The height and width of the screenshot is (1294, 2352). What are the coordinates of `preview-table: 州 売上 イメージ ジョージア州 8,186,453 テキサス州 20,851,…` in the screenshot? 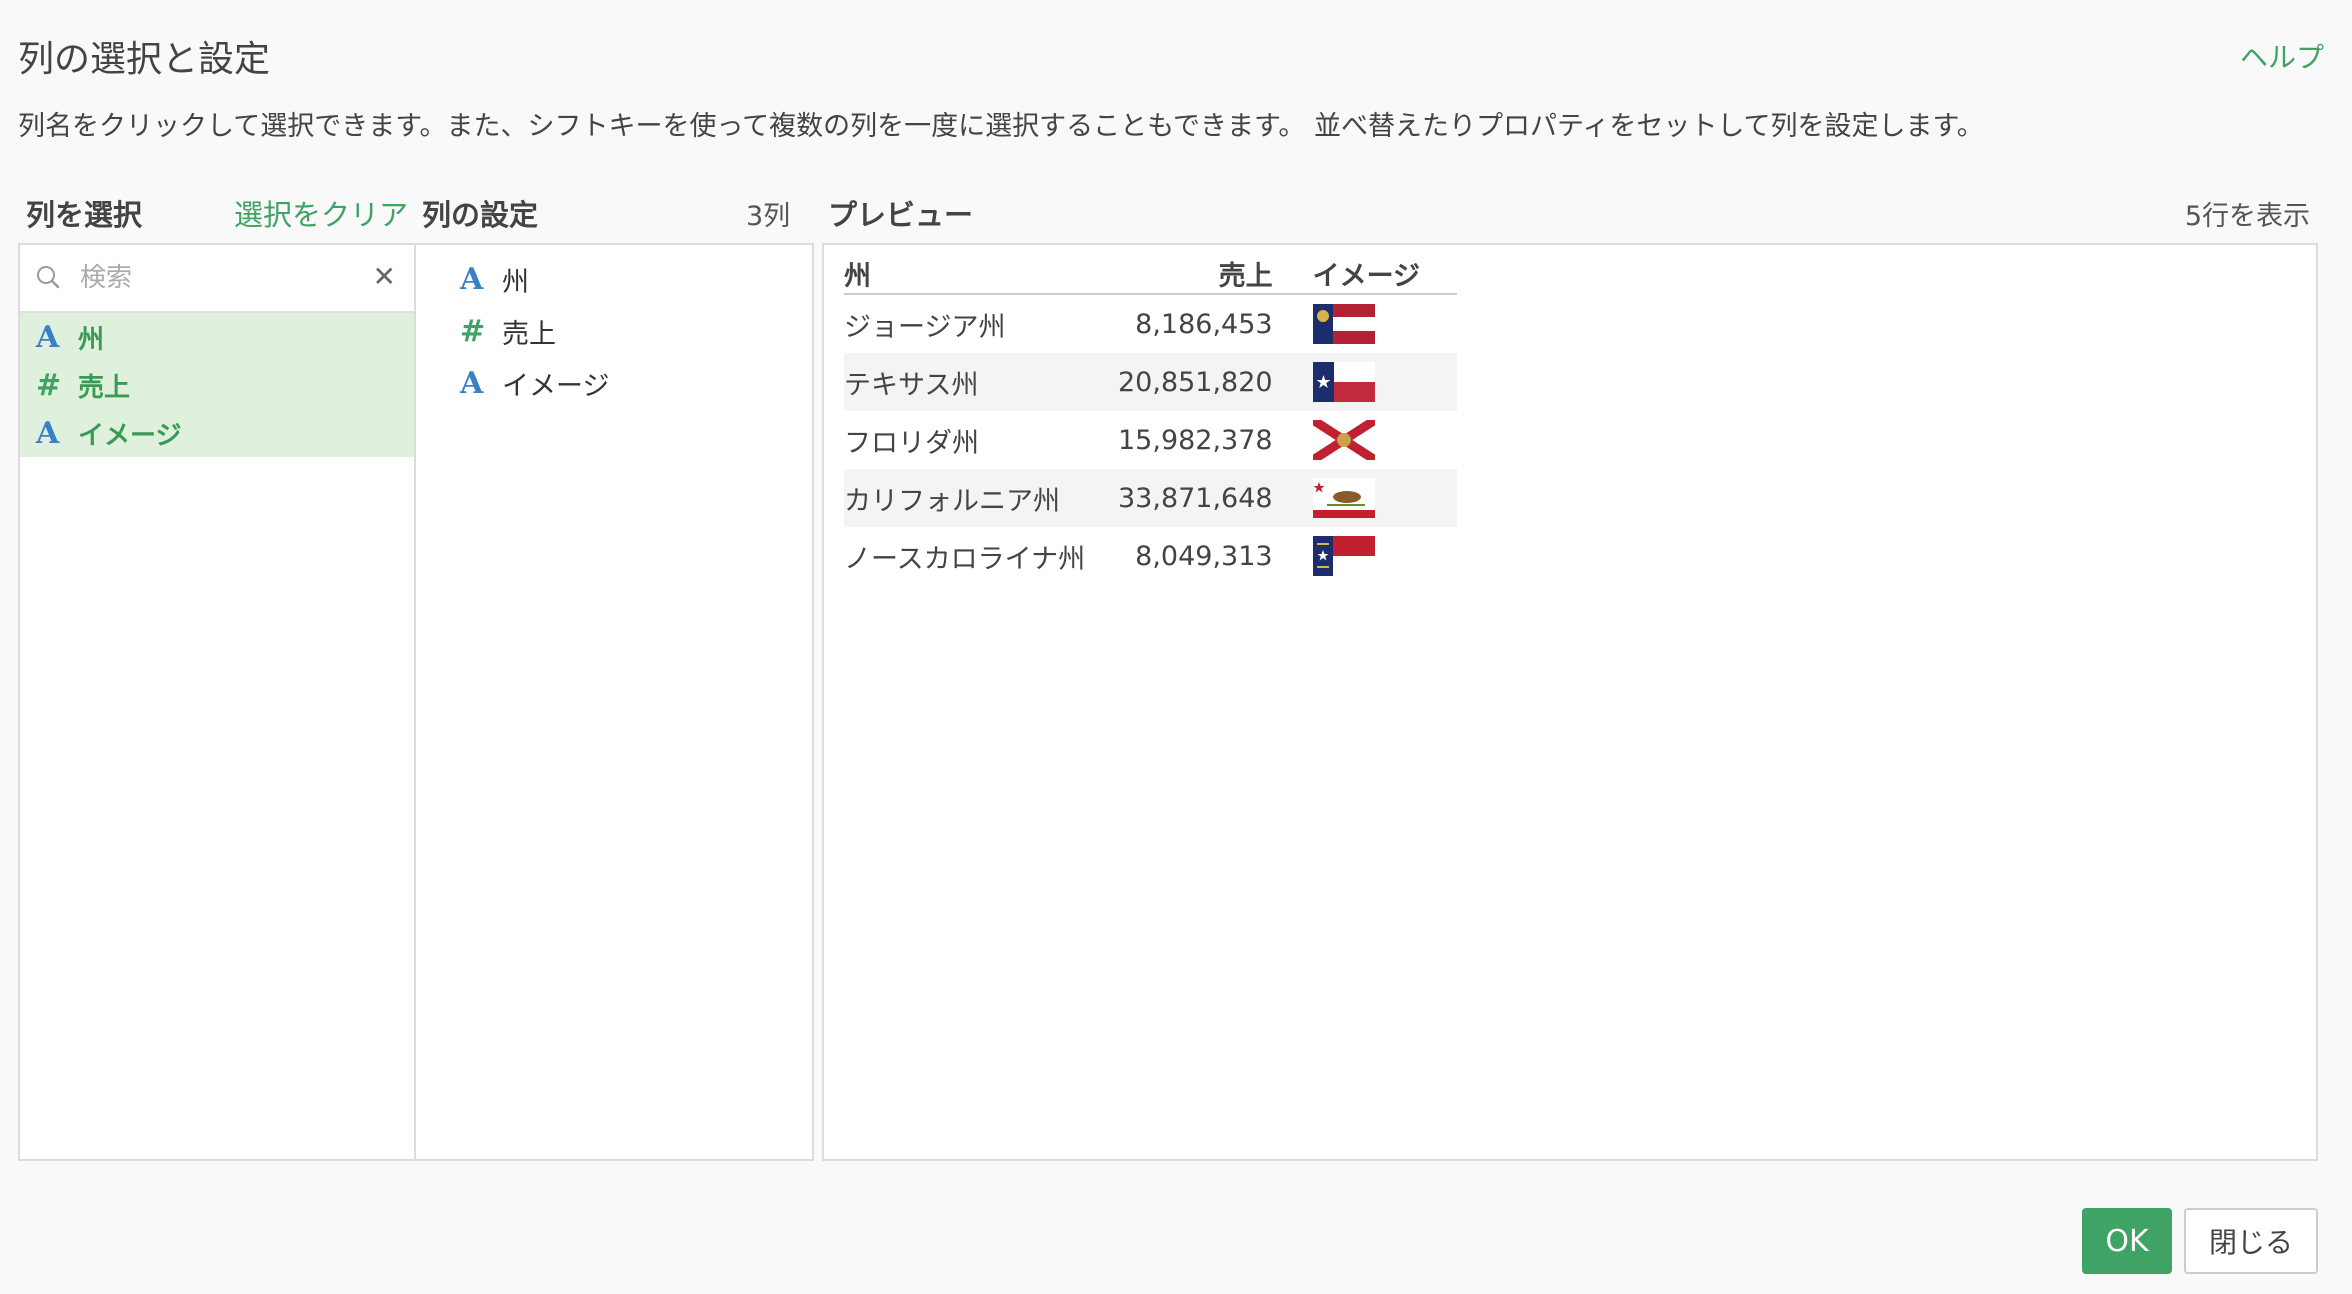 It's located at (1150, 419).